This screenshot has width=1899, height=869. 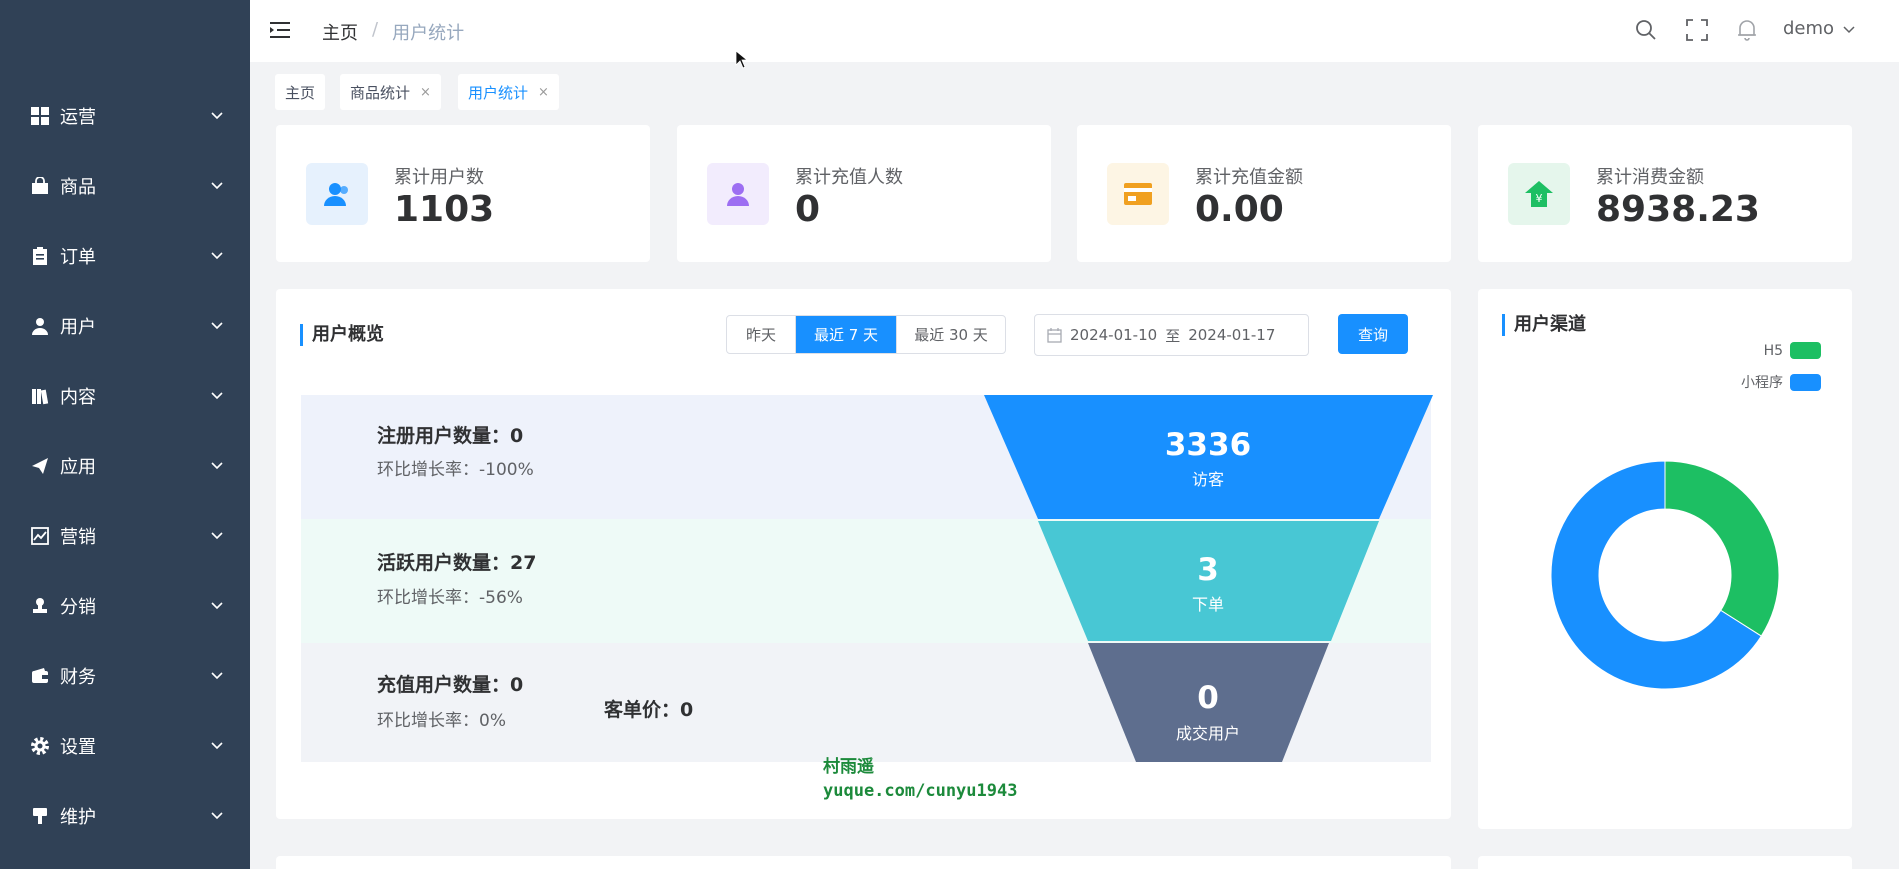 I want to click on channel-title: 用户渠道, so click(x=1544, y=325).